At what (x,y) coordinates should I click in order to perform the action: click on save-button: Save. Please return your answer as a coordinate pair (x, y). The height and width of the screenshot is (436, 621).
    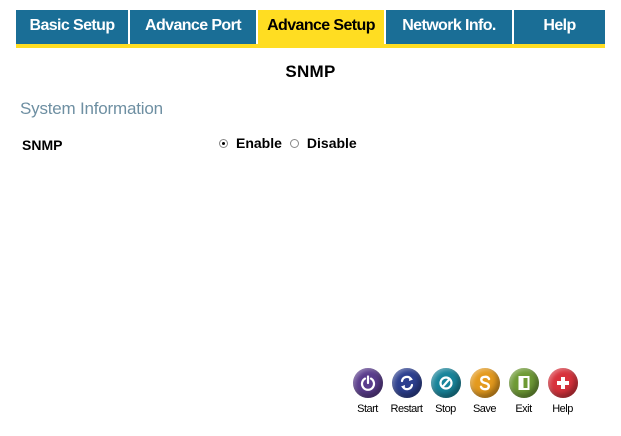
    Looking at the image, I should click on (484, 391).